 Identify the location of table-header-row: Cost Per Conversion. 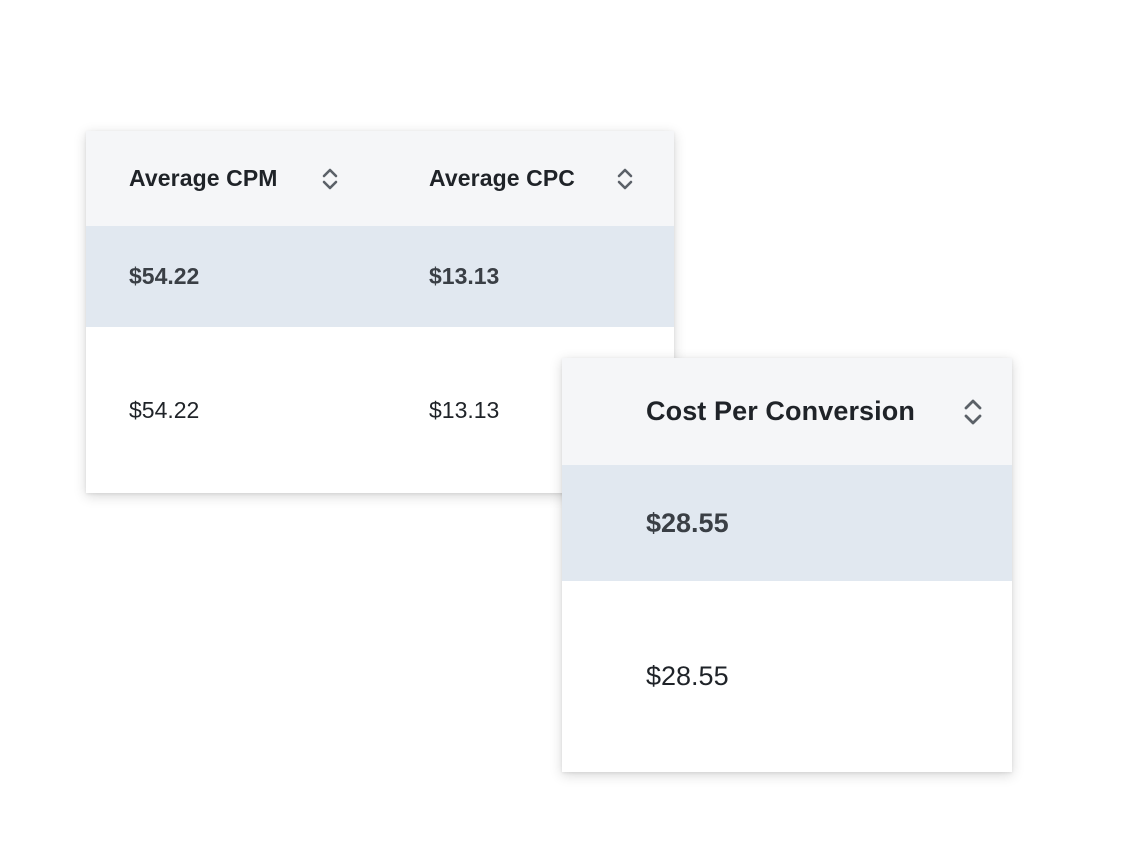
(787, 411).